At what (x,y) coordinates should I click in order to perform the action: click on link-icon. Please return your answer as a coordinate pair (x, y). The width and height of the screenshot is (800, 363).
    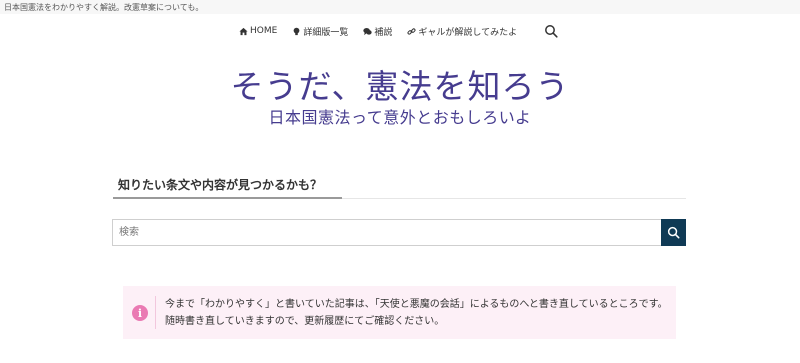
    Looking at the image, I should click on (411, 31).